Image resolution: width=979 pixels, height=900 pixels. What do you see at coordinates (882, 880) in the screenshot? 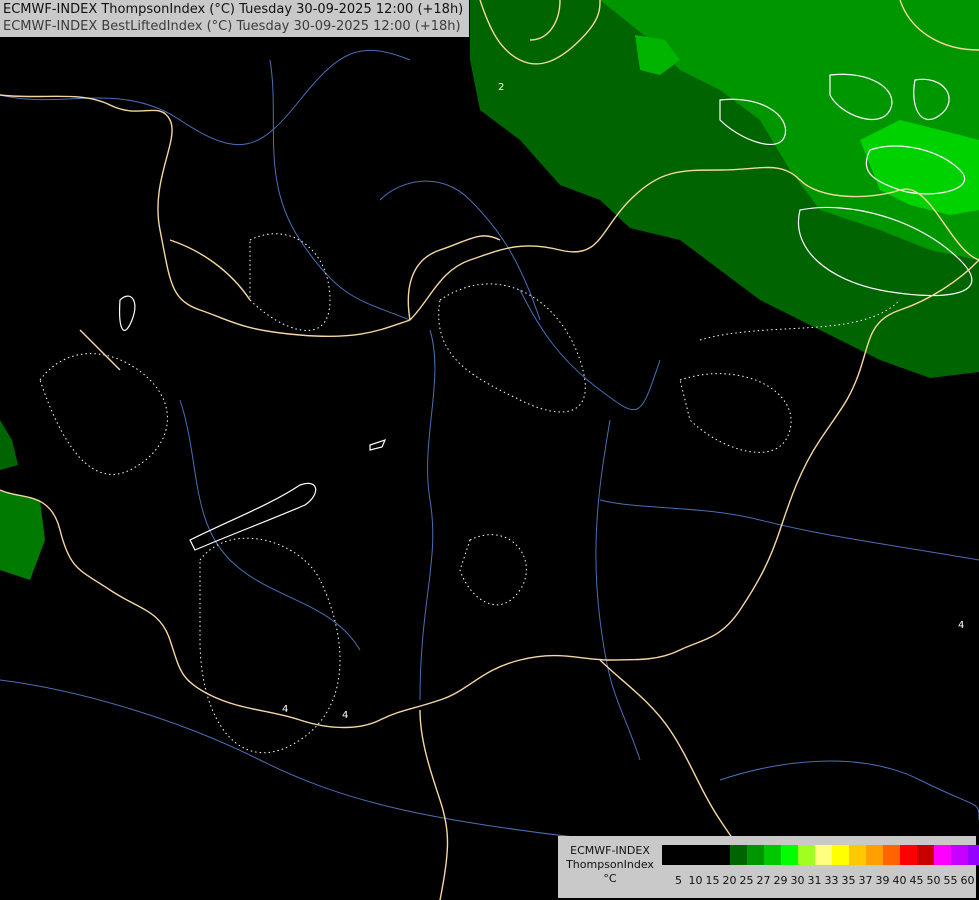
I see `legend-tick-label: 39` at bounding box center [882, 880].